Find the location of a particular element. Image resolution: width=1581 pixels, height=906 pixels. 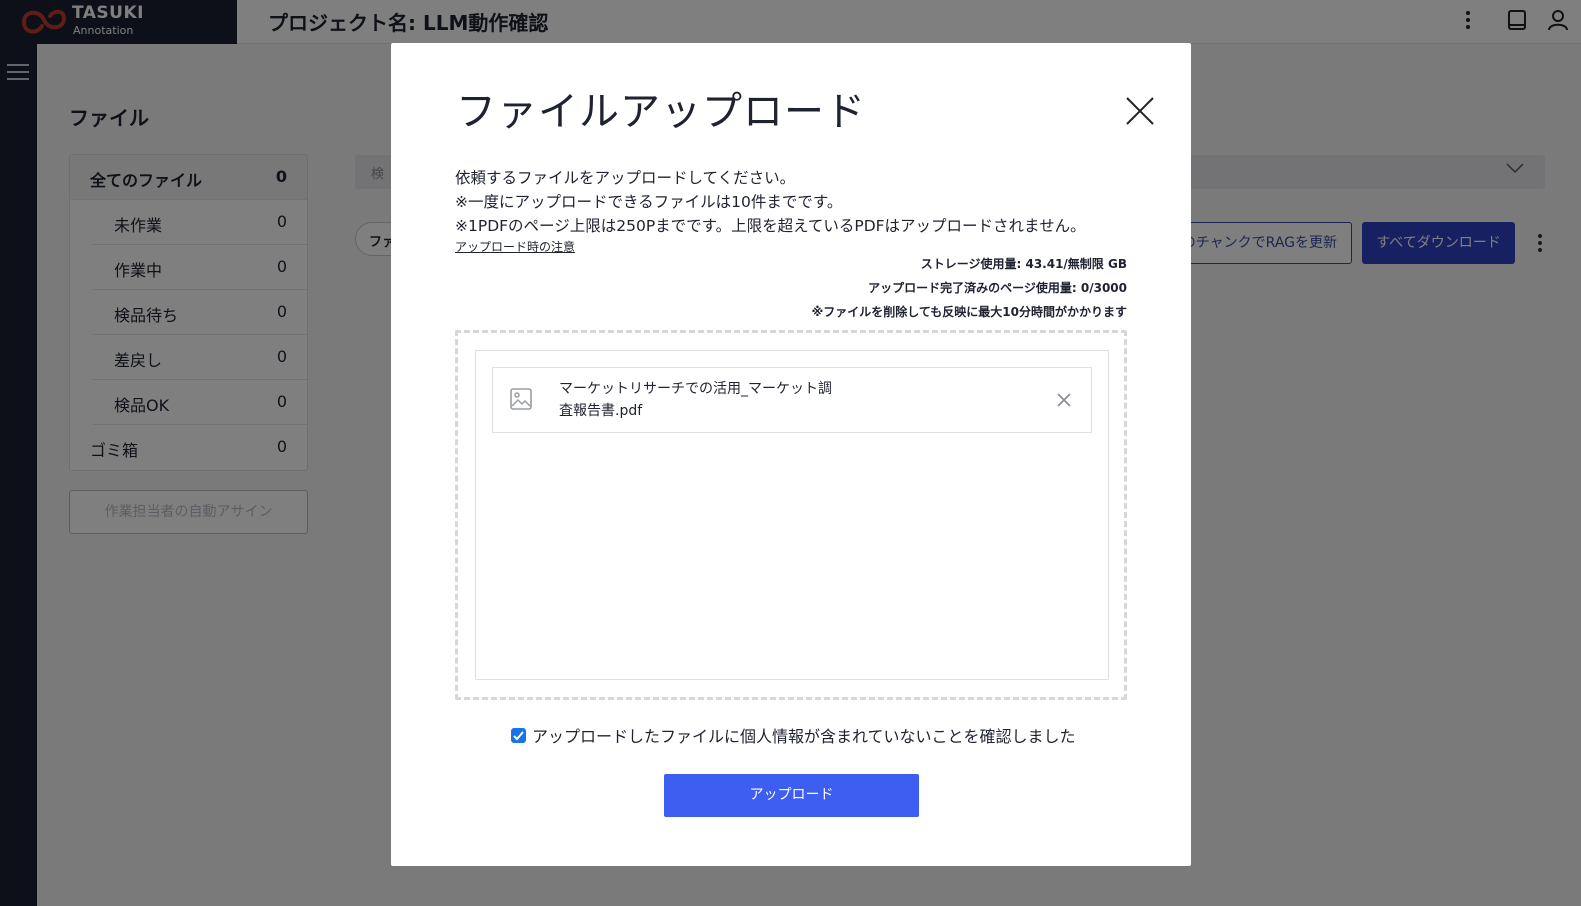

file-name-line: マーケットリサーチでの活用_マーケット調 is located at coordinates (695, 389).